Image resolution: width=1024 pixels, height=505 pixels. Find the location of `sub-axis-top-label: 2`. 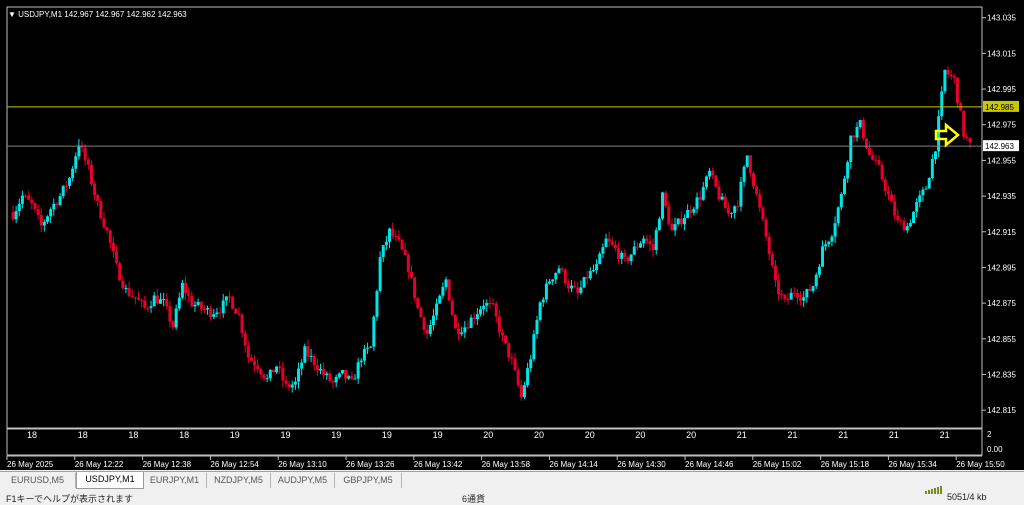

sub-axis-top-label: 2 is located at coordinates (989, 434).